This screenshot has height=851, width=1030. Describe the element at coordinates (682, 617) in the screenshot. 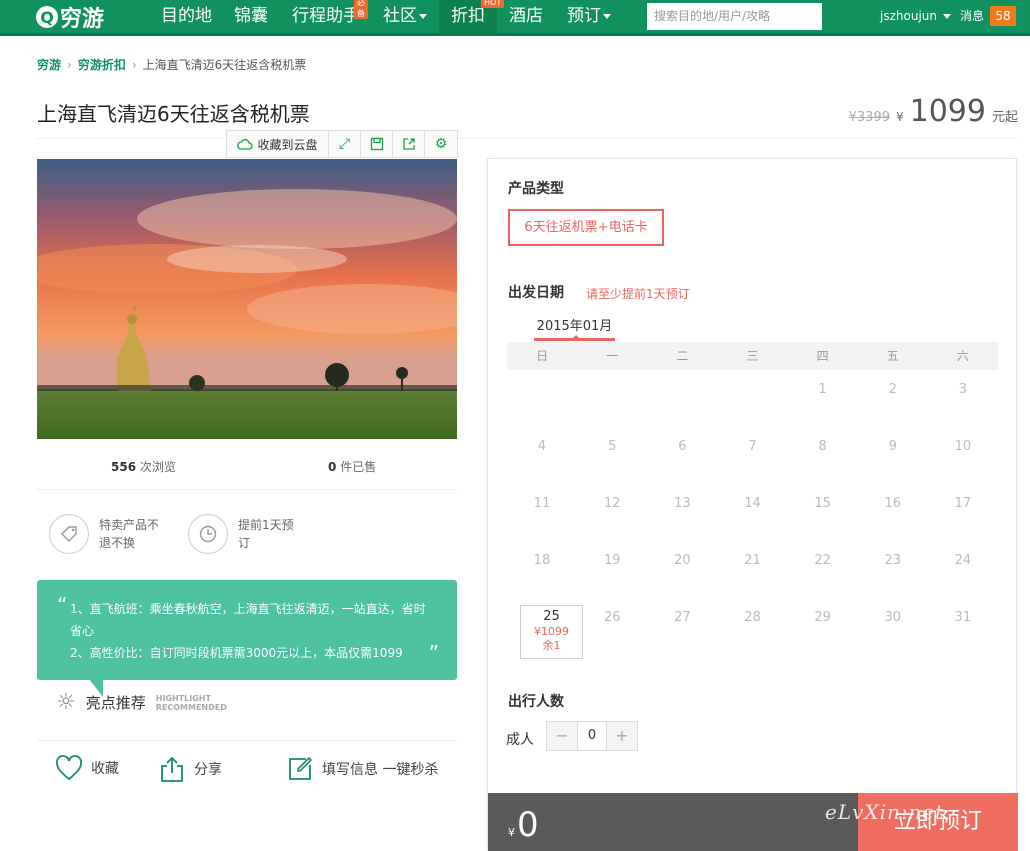

I see `calendar-day: 27` at that location.